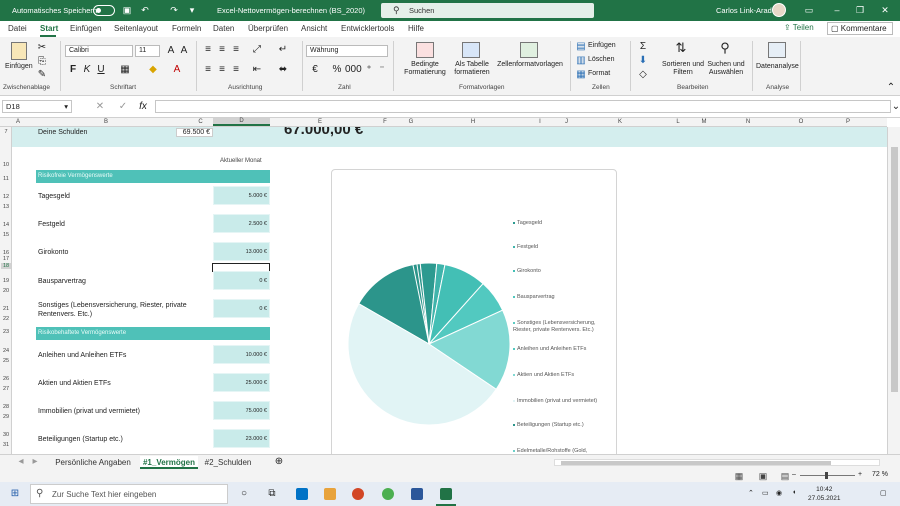 The image size is (900, 506). I want to click on taskbar-clock: 10:42 27.05.2021, so click(824, 494).